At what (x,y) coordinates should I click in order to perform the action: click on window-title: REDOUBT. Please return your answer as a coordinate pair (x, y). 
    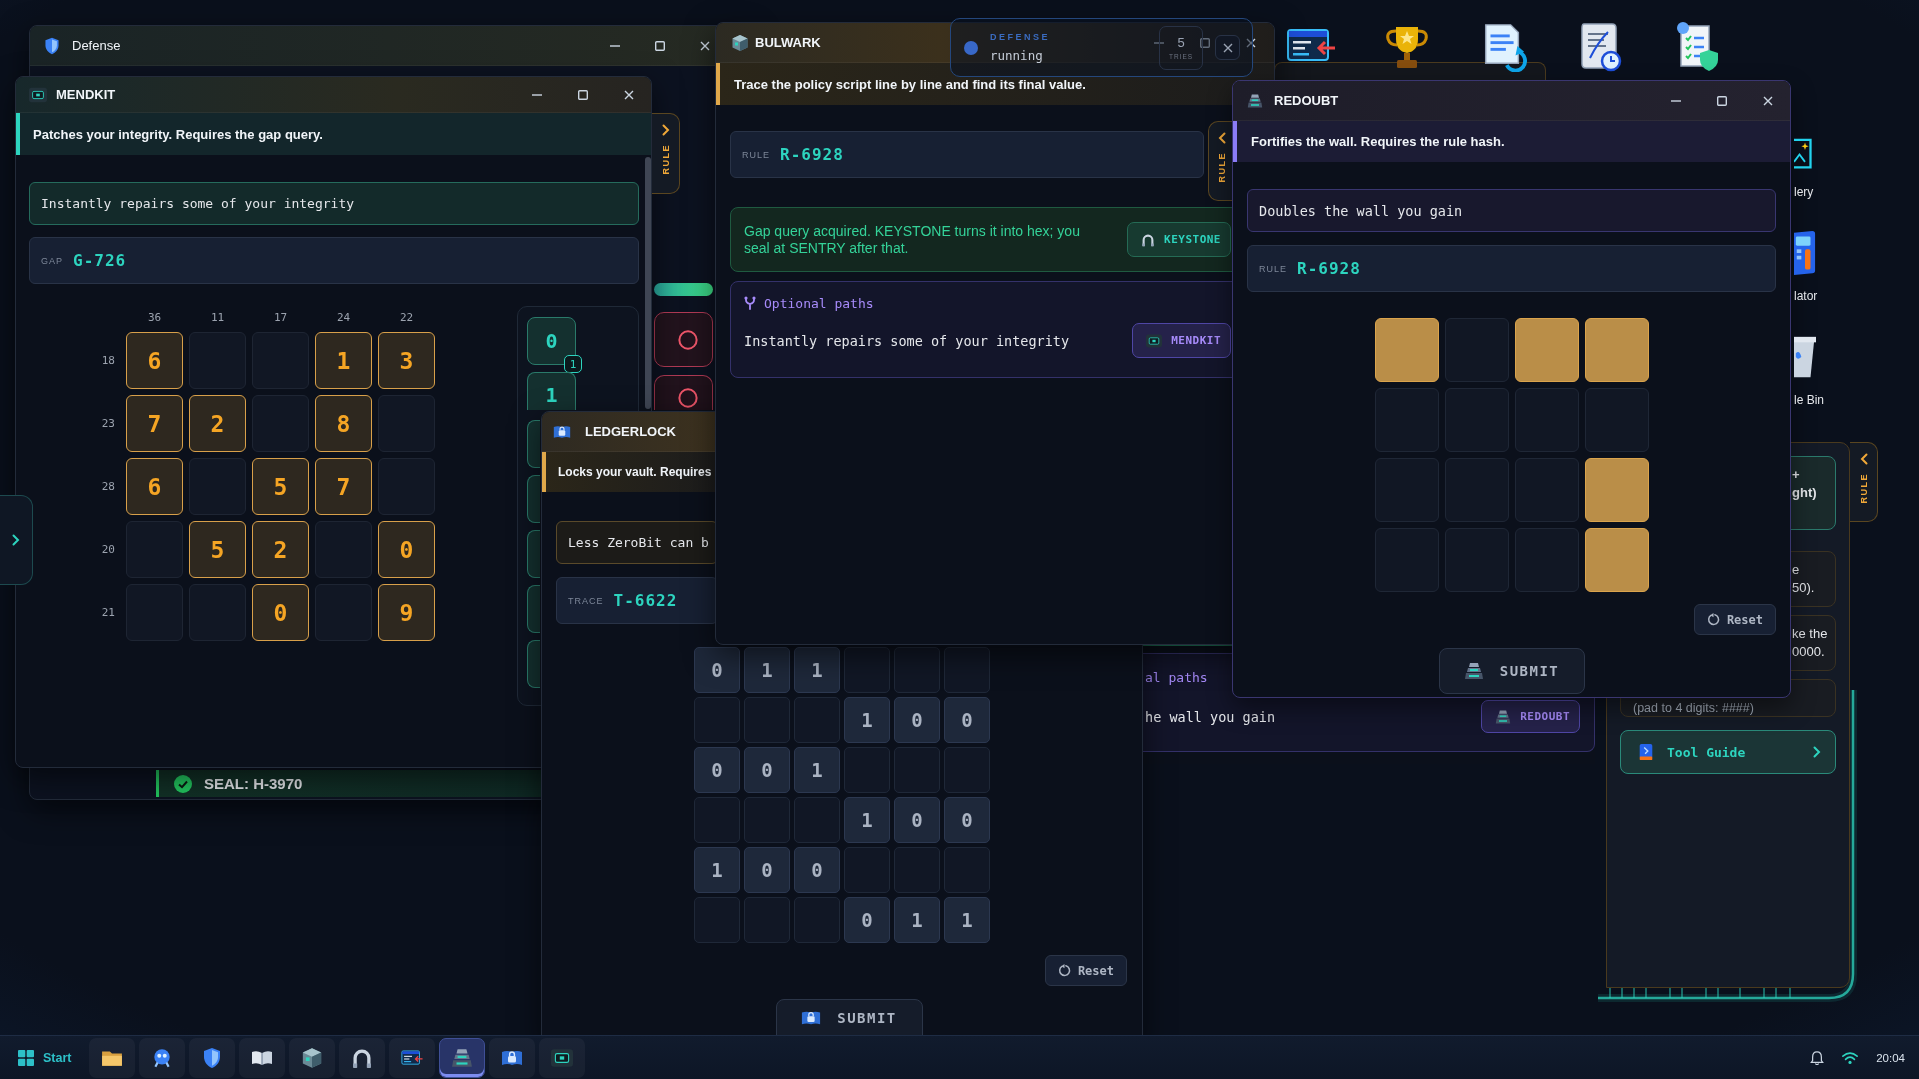
    Looking at the image, I should click on (1306, 100).